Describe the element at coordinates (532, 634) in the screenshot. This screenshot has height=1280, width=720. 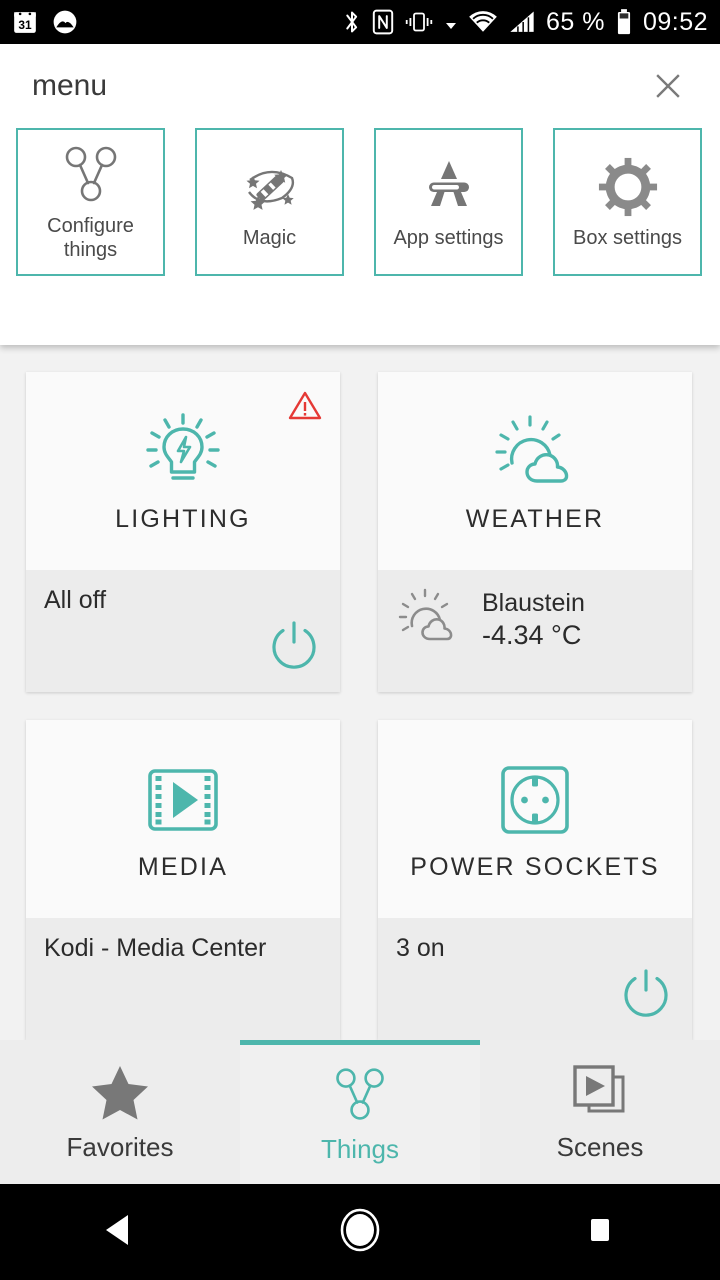
I see `weather-temperature: -4.34 °C` at that location.